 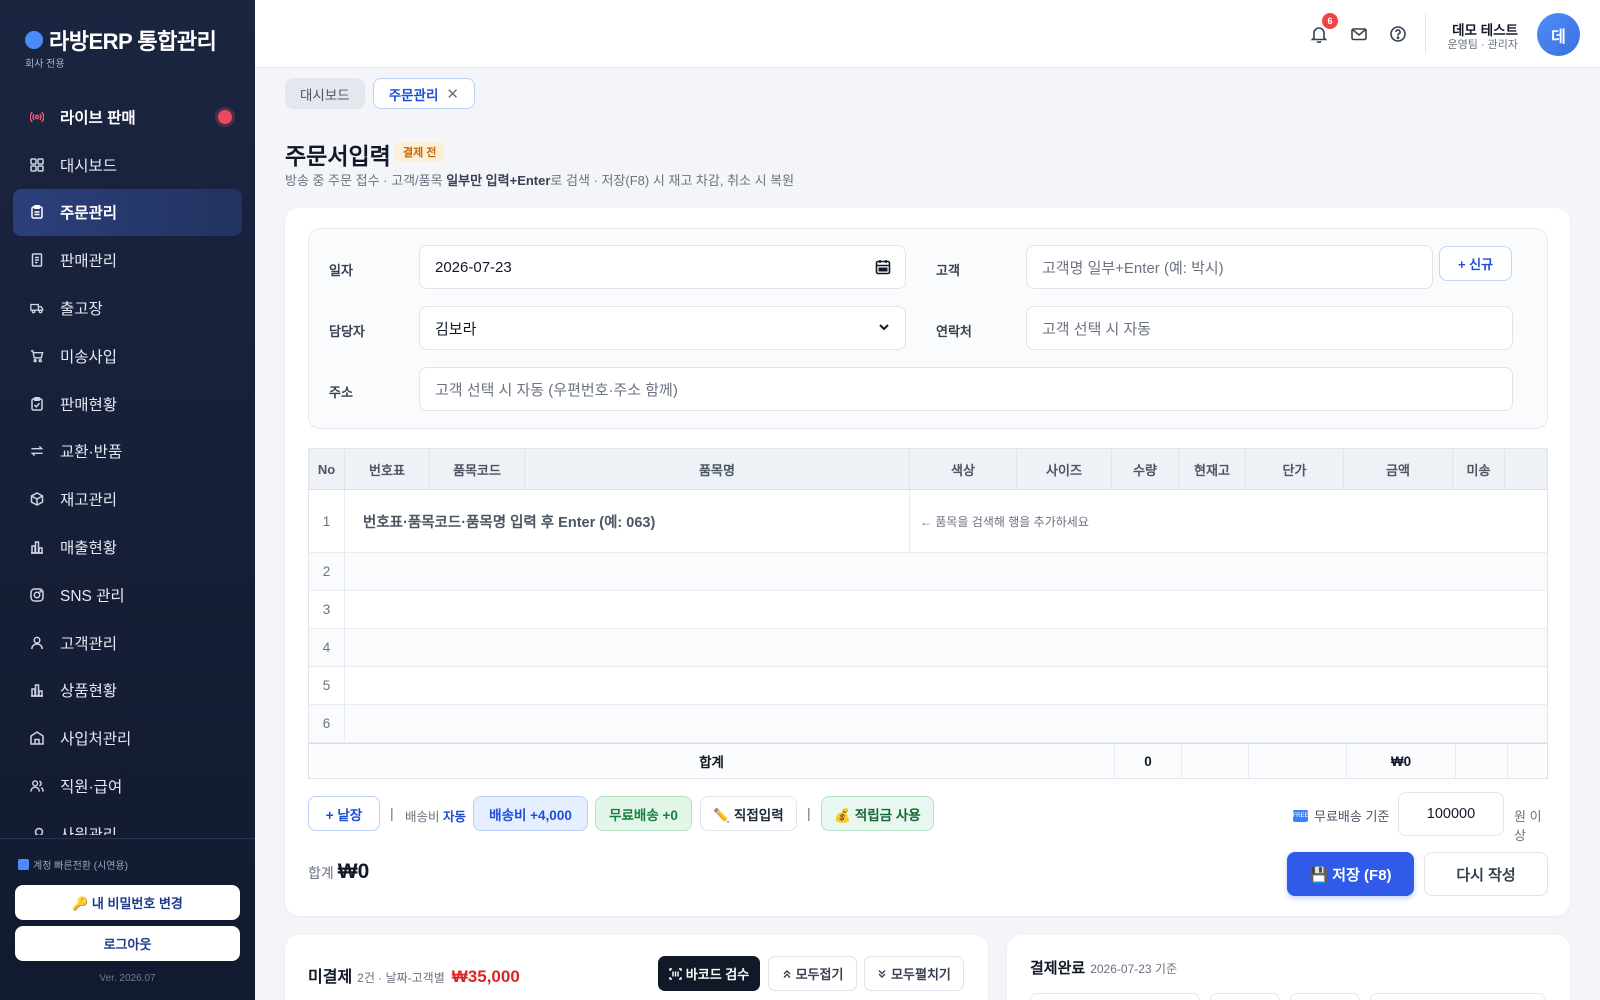 What do you see at coordinates (327, 571) in the screenshot?
I see `row-number: 2` at bounding box center [327, 571].